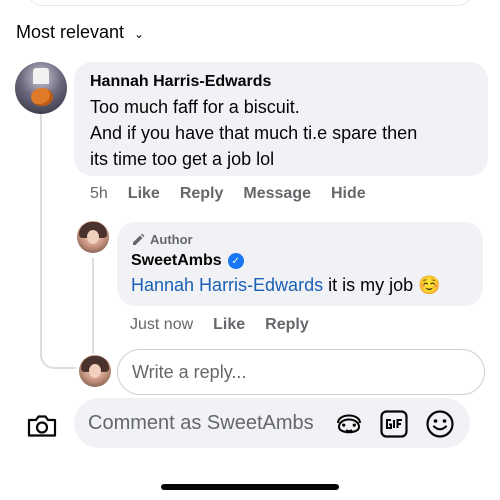 Image resolution: width=500 pixels, height=500 pixels. What do you see at coordinates (139, 239) in the screenshot?
I see `pencil-icon` at bounding box center [139, 239].